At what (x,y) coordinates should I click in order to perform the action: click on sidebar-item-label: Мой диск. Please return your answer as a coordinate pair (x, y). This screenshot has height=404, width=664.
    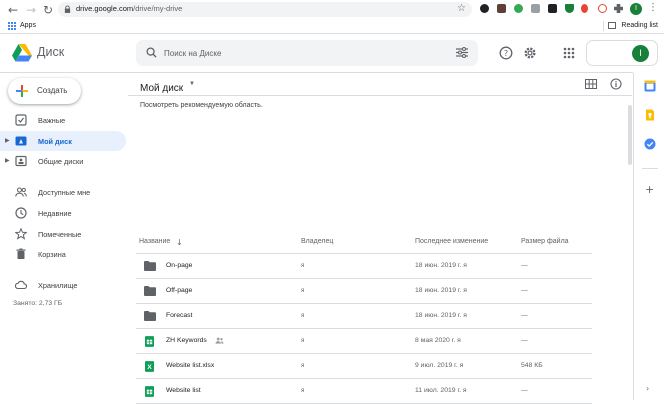
    Looking at the image, I should click on (55, 141).